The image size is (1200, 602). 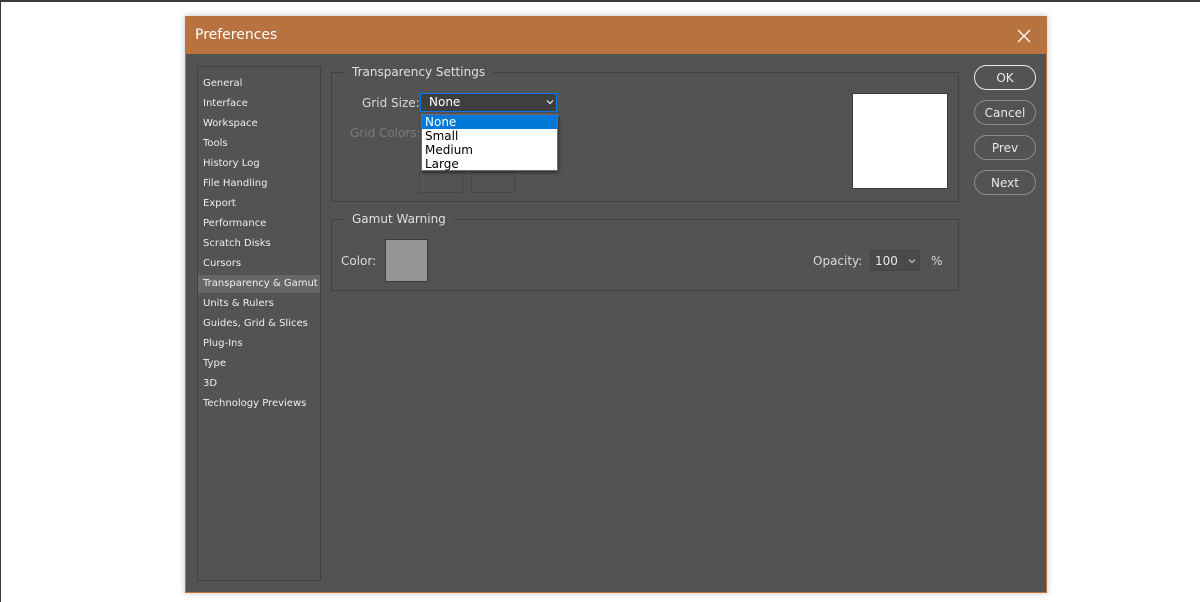 I want to click on sidebar-item-cursors: Cursors, so click(x=259, y=264).